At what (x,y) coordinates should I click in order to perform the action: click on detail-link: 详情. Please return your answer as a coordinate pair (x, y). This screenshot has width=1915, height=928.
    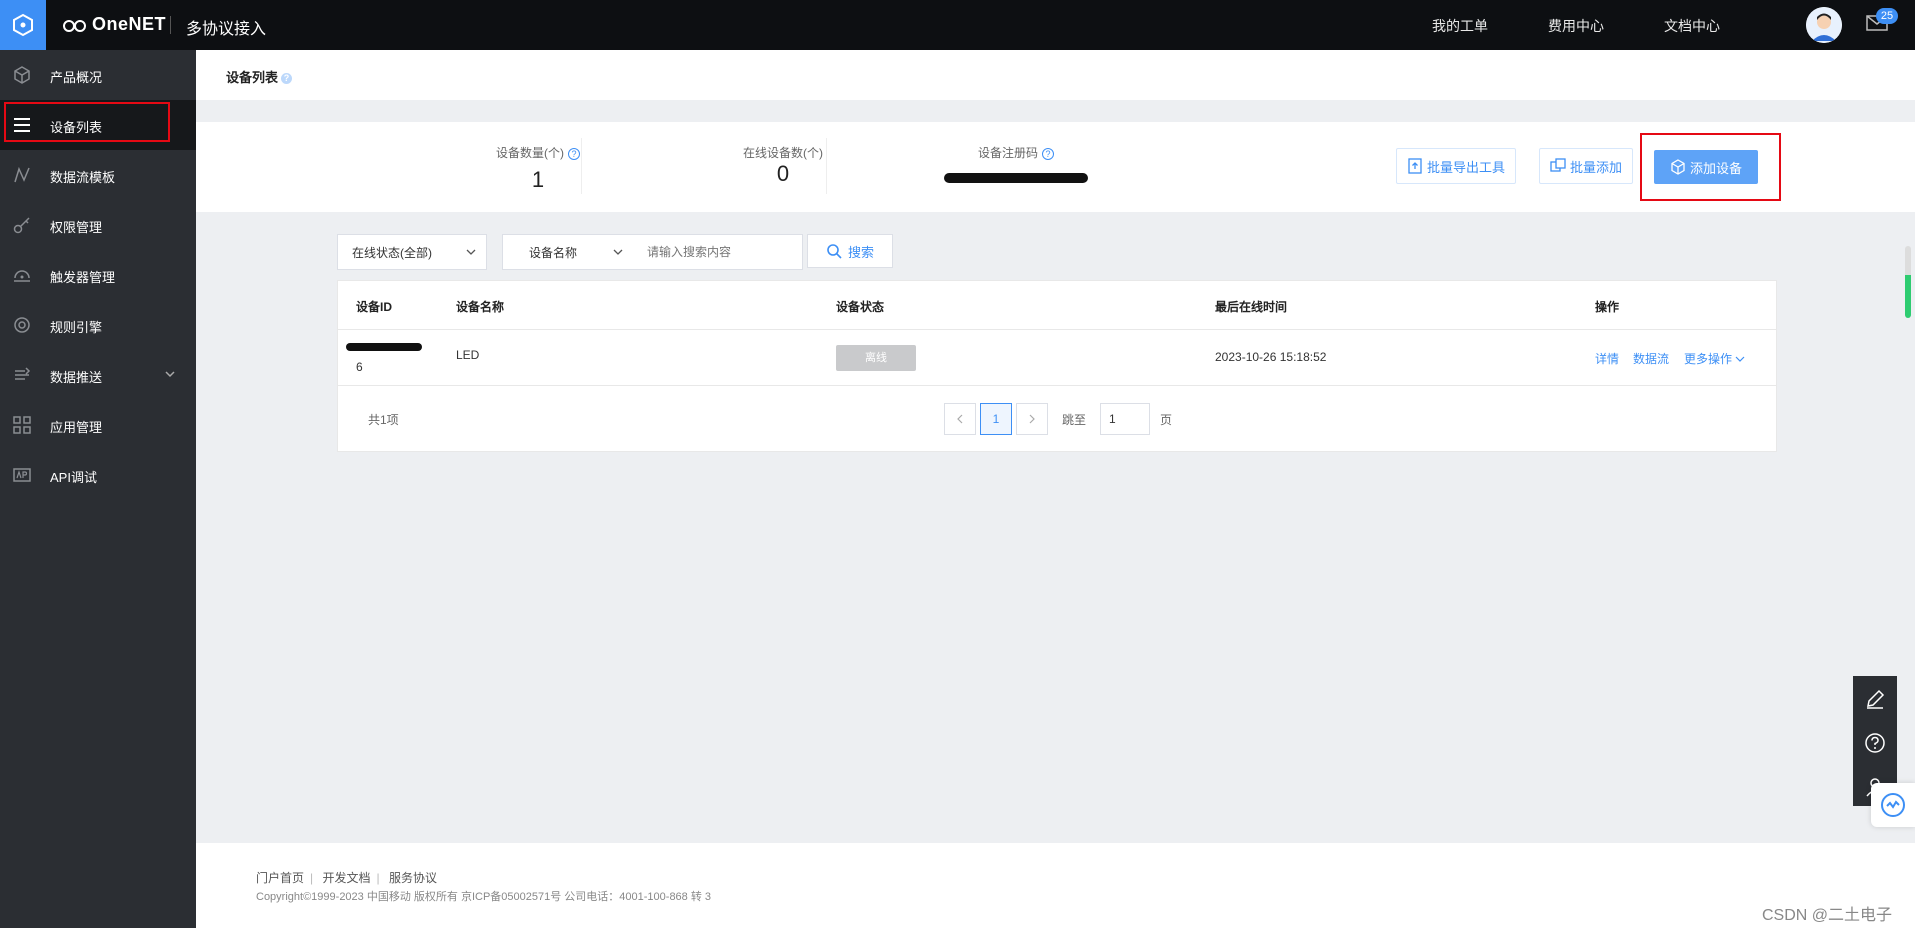
    Looking at the image, I should click on (1607, 358).